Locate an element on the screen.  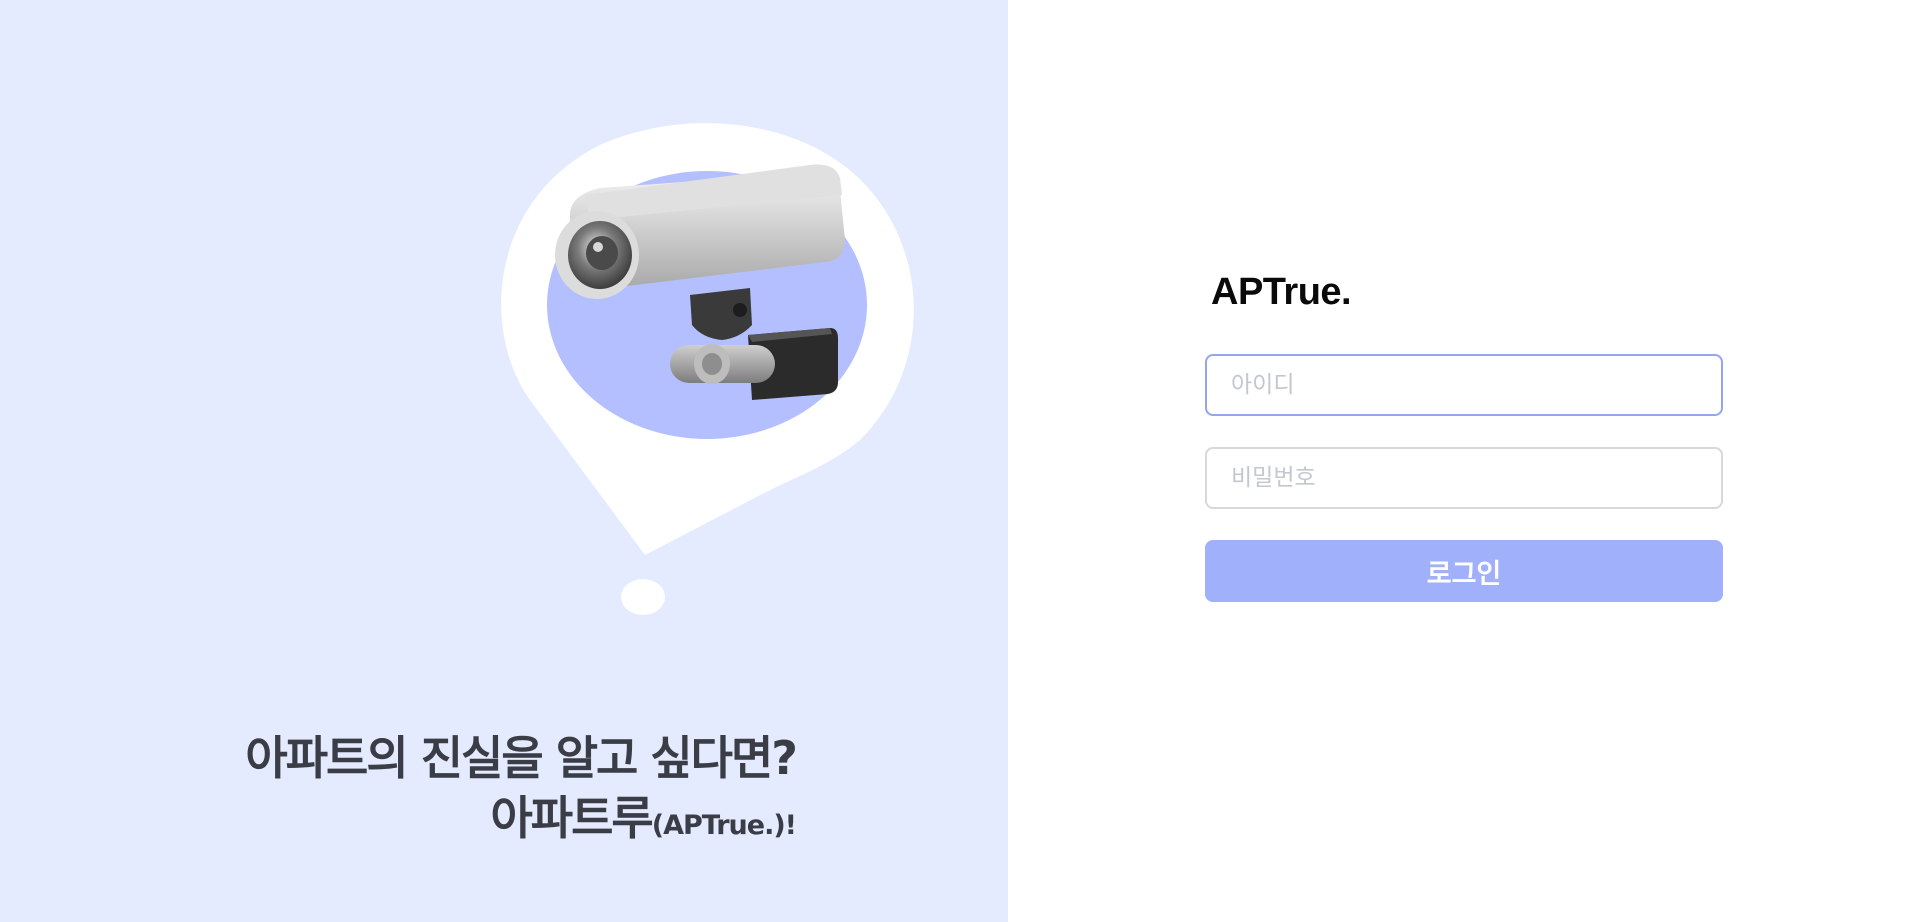
cctv-camera-icon is located at coordinates (707, 369).